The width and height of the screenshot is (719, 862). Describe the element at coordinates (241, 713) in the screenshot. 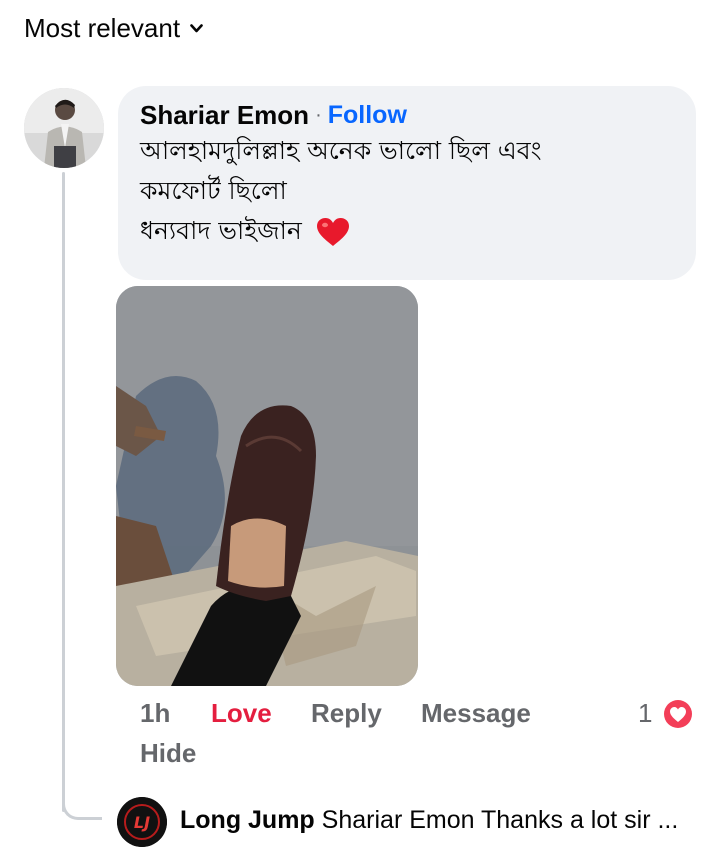

I see `love-button: Love` at that location.